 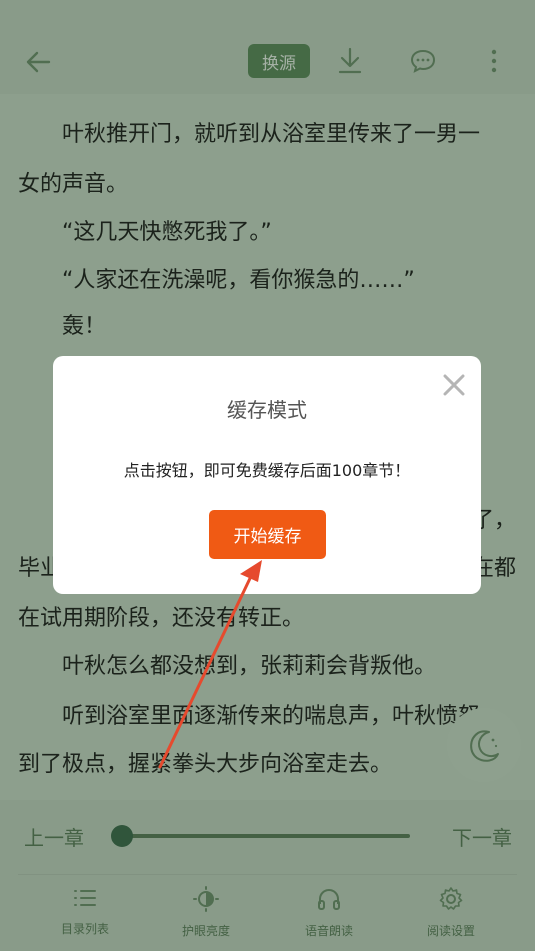 I want to click on dialog-message: 点击按钮，即可免费缓存后面100章节！, so click(x=267, y=470).